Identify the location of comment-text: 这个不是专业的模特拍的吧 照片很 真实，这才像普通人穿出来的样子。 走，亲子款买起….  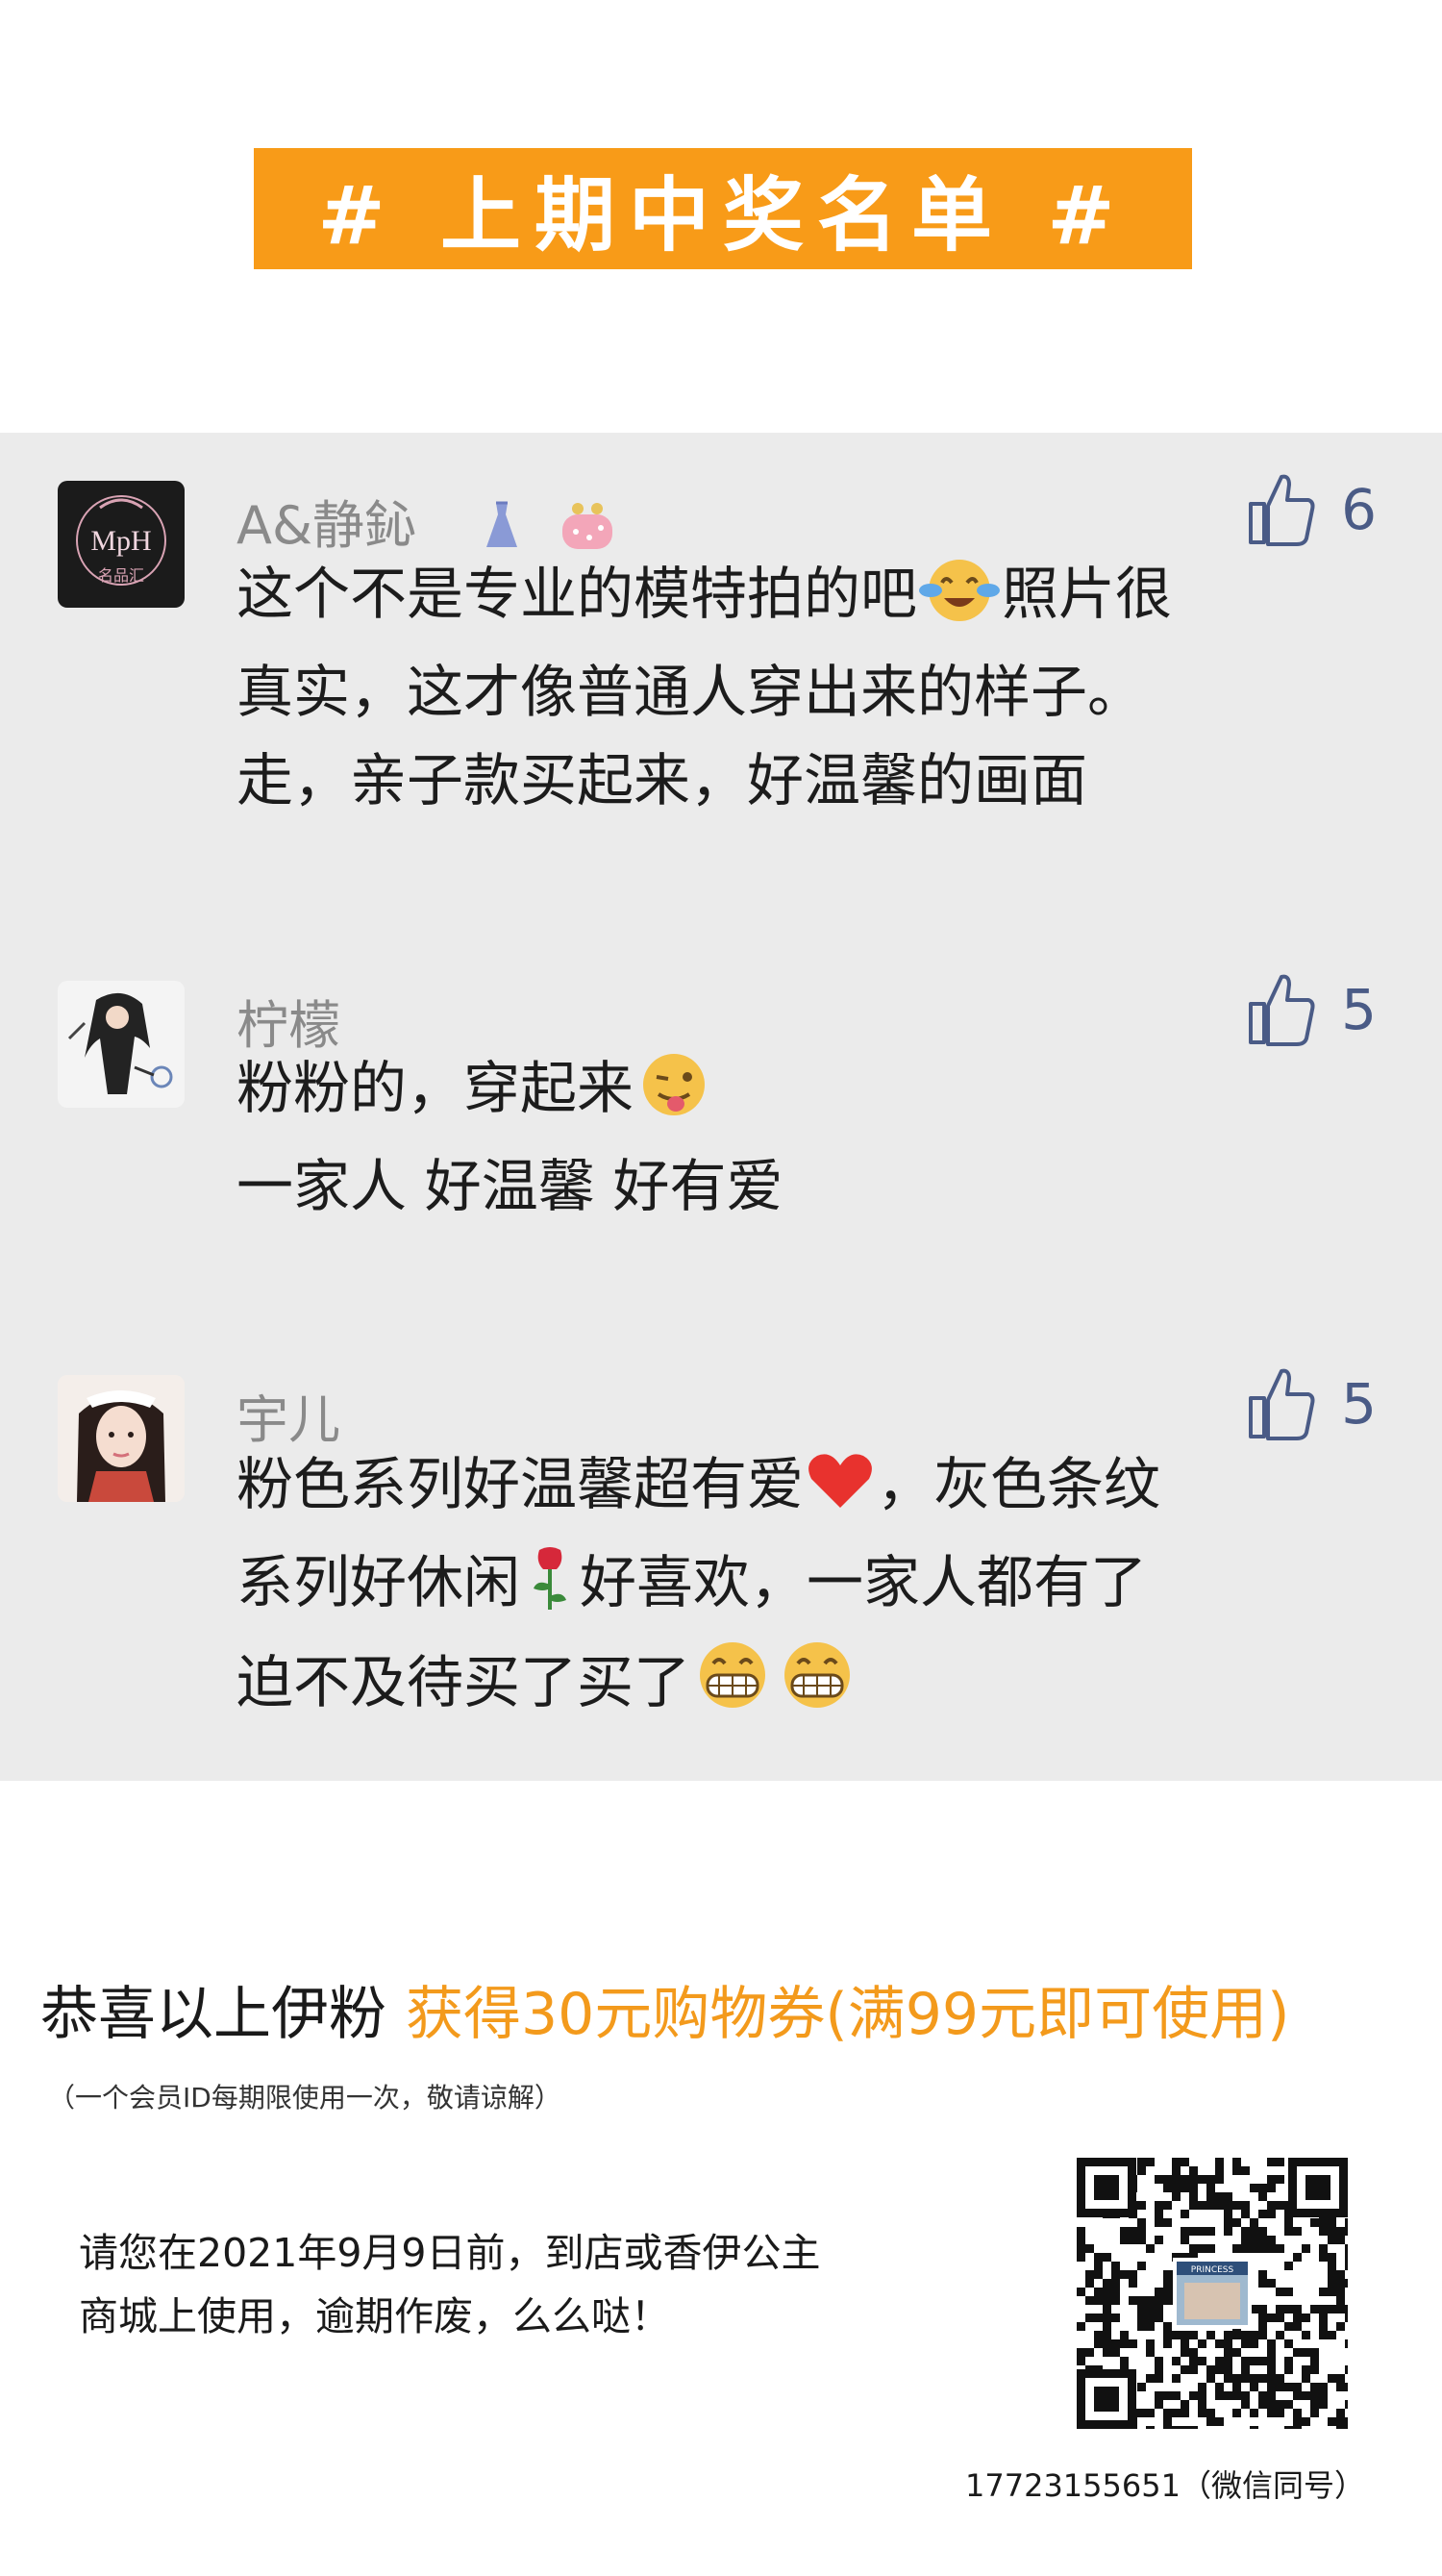
(794, 687).